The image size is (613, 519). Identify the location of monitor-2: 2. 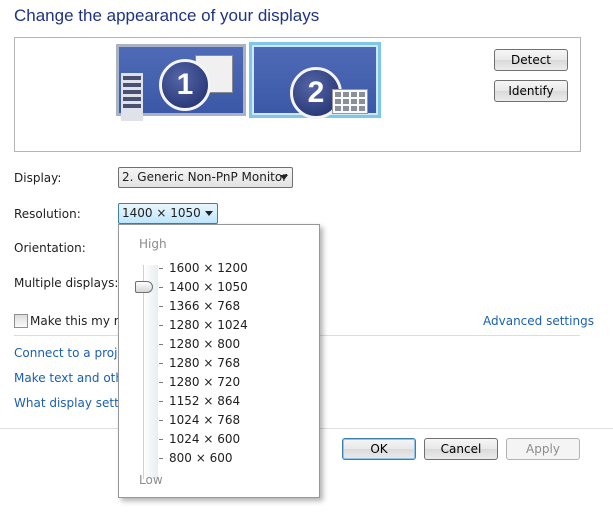
(315, 80).